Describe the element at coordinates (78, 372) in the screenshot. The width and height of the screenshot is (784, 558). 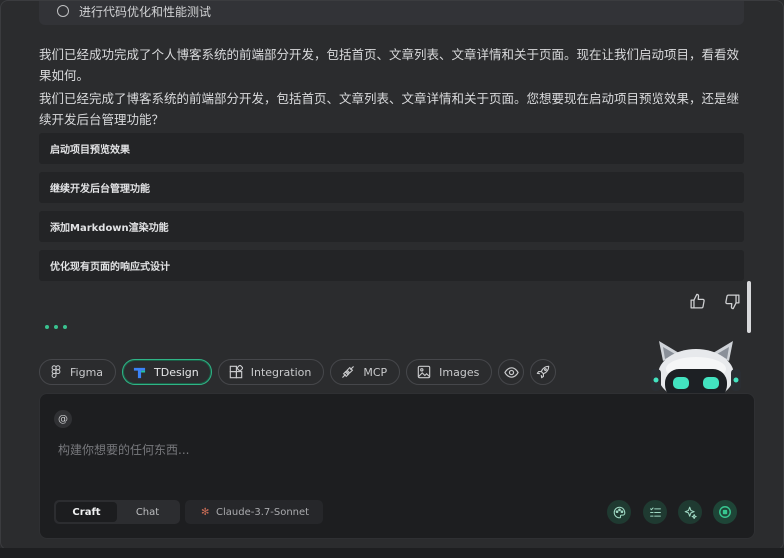
I see `tool-figma-button: Figma` at that location.